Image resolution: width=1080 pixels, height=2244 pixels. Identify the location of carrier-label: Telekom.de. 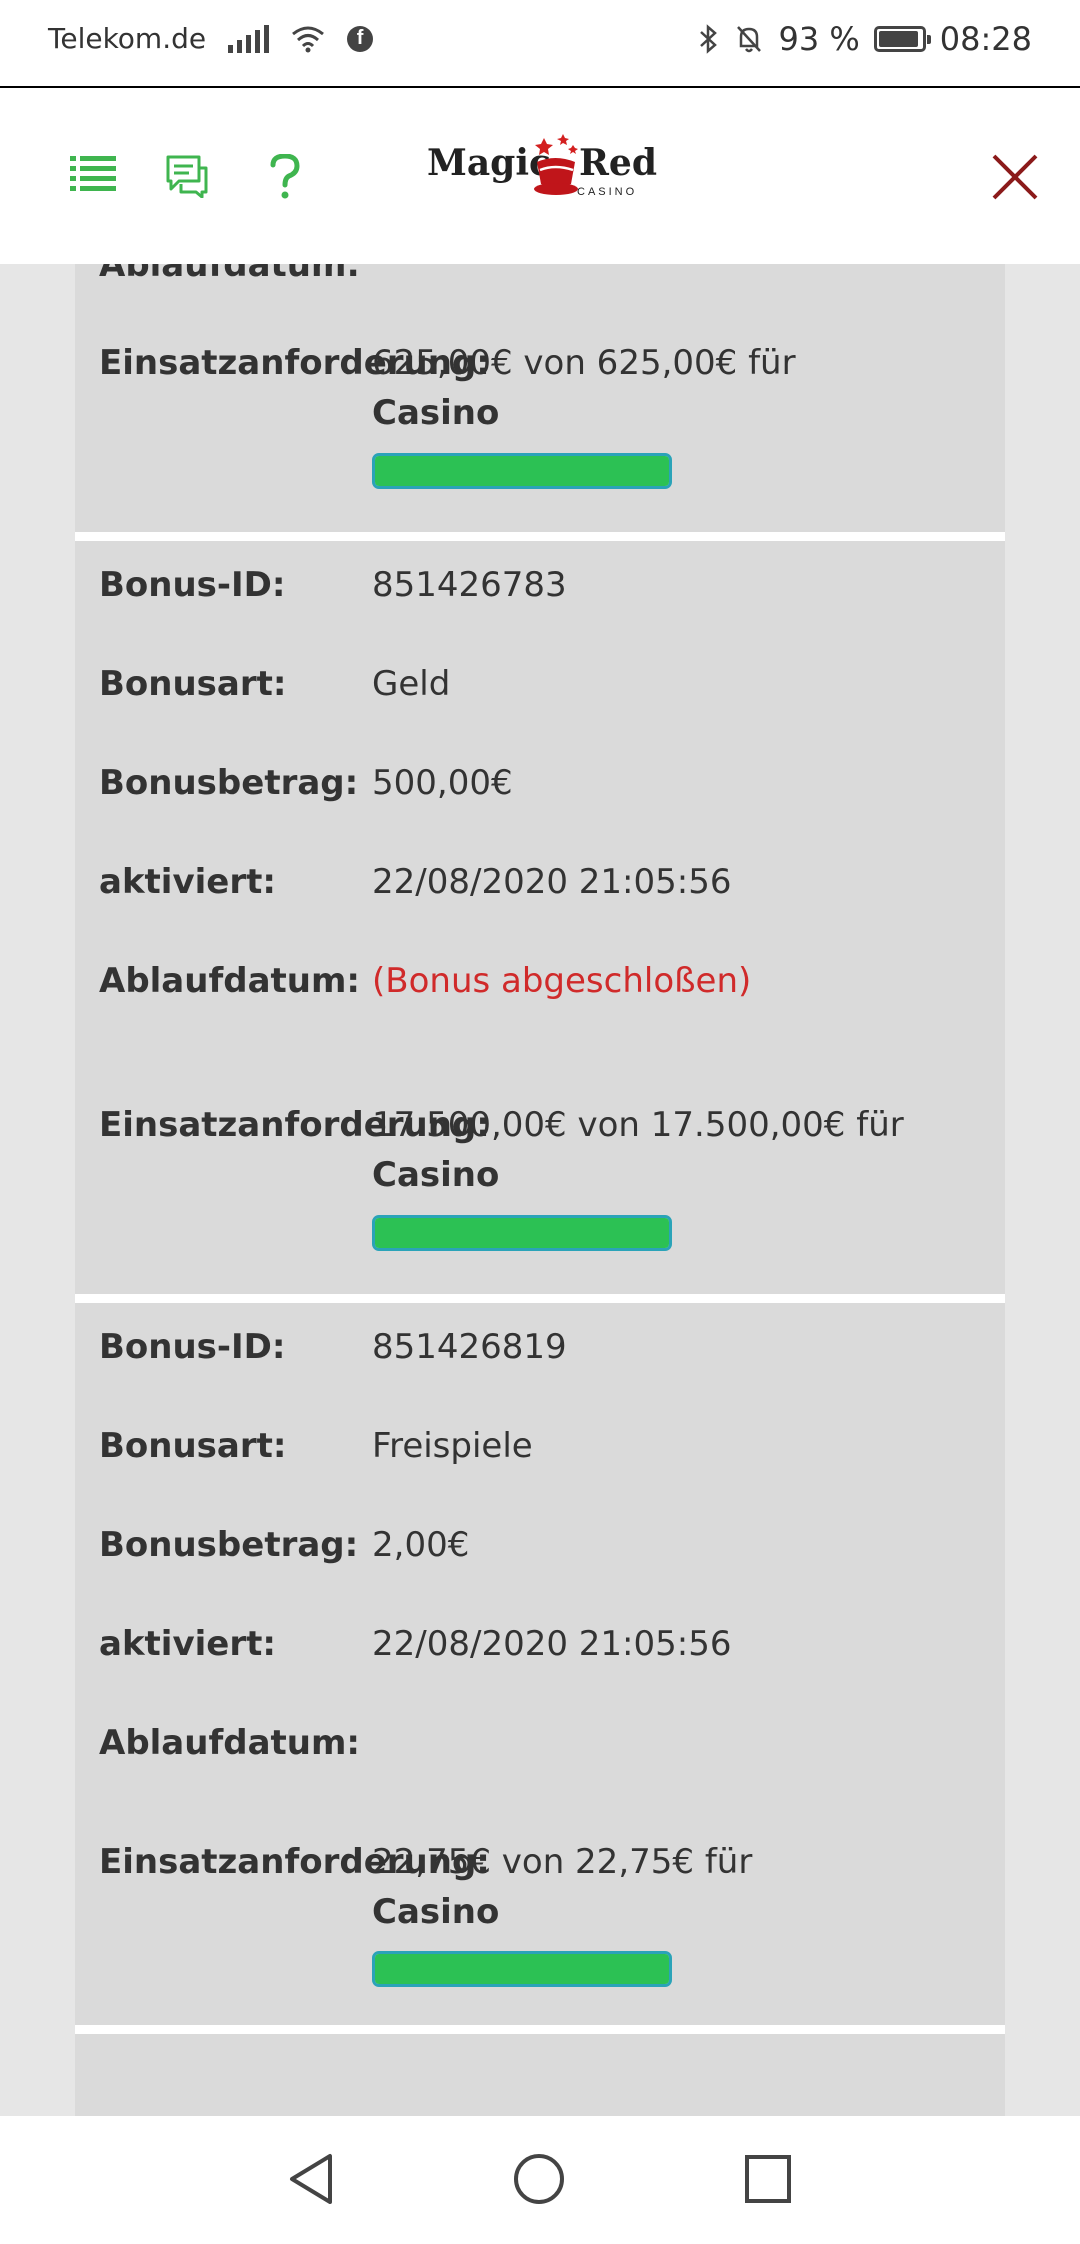
(127, 38).